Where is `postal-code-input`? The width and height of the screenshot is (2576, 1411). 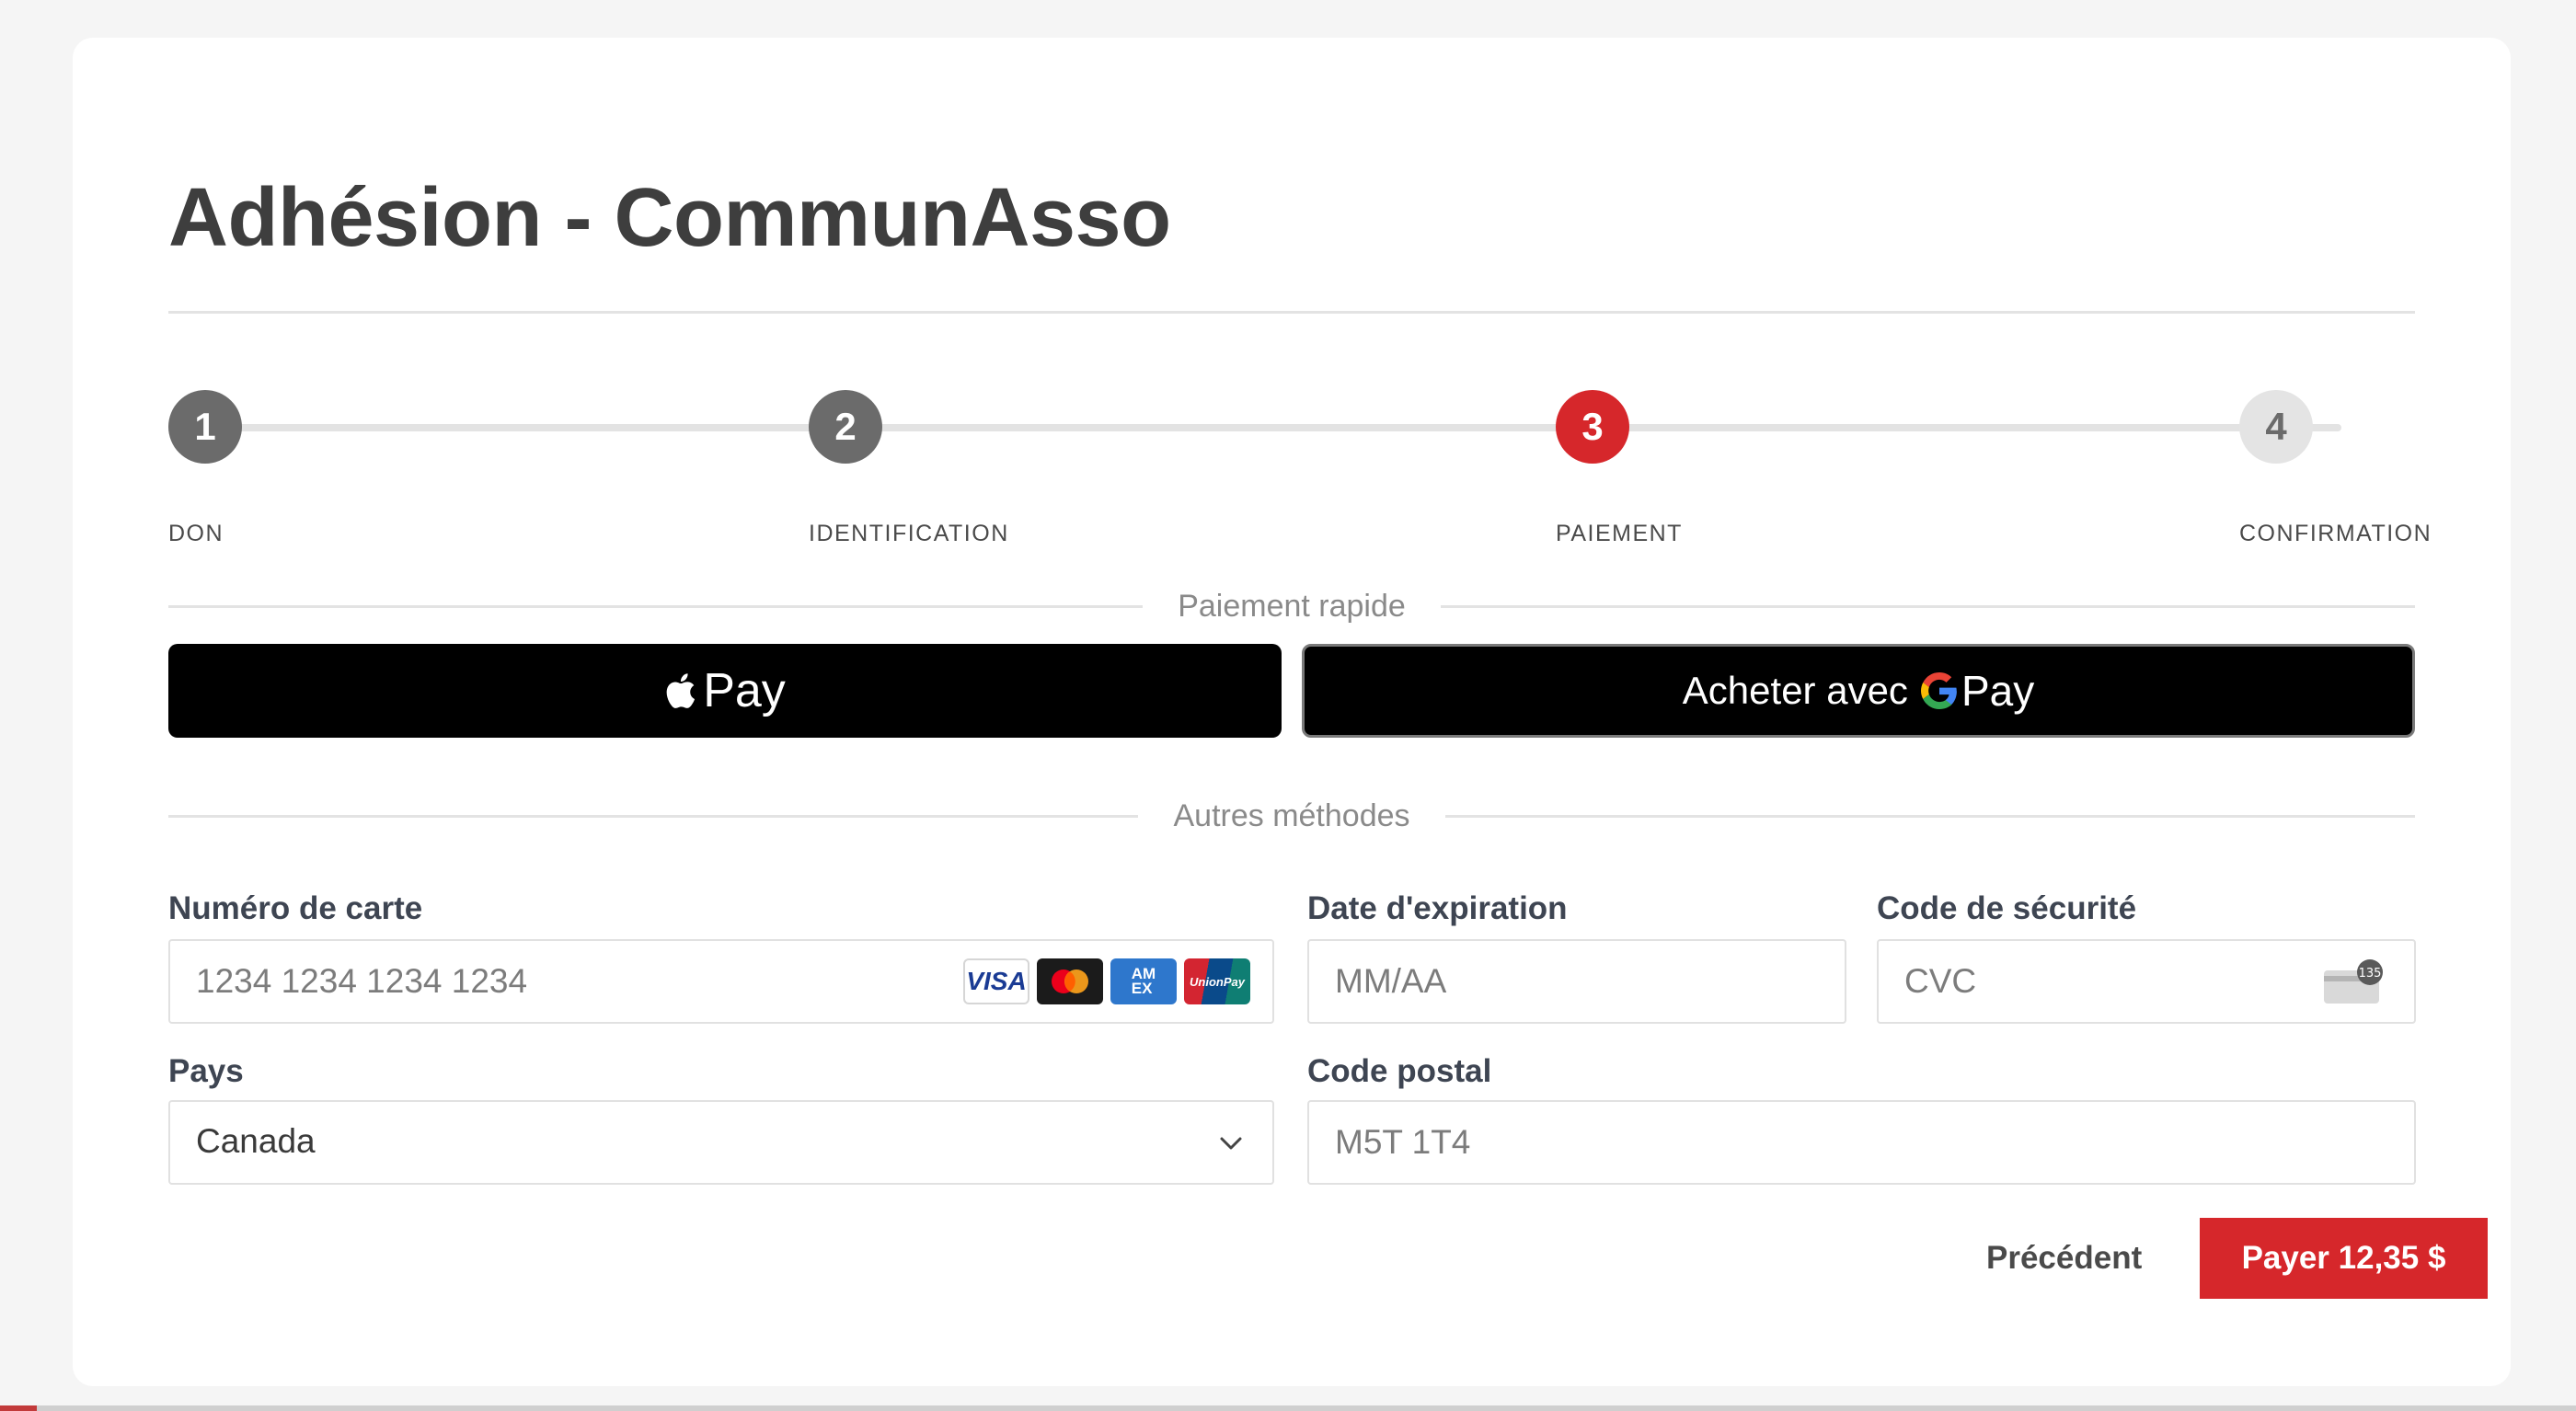 postal-code-input is located at coordinates (1861, 1142).